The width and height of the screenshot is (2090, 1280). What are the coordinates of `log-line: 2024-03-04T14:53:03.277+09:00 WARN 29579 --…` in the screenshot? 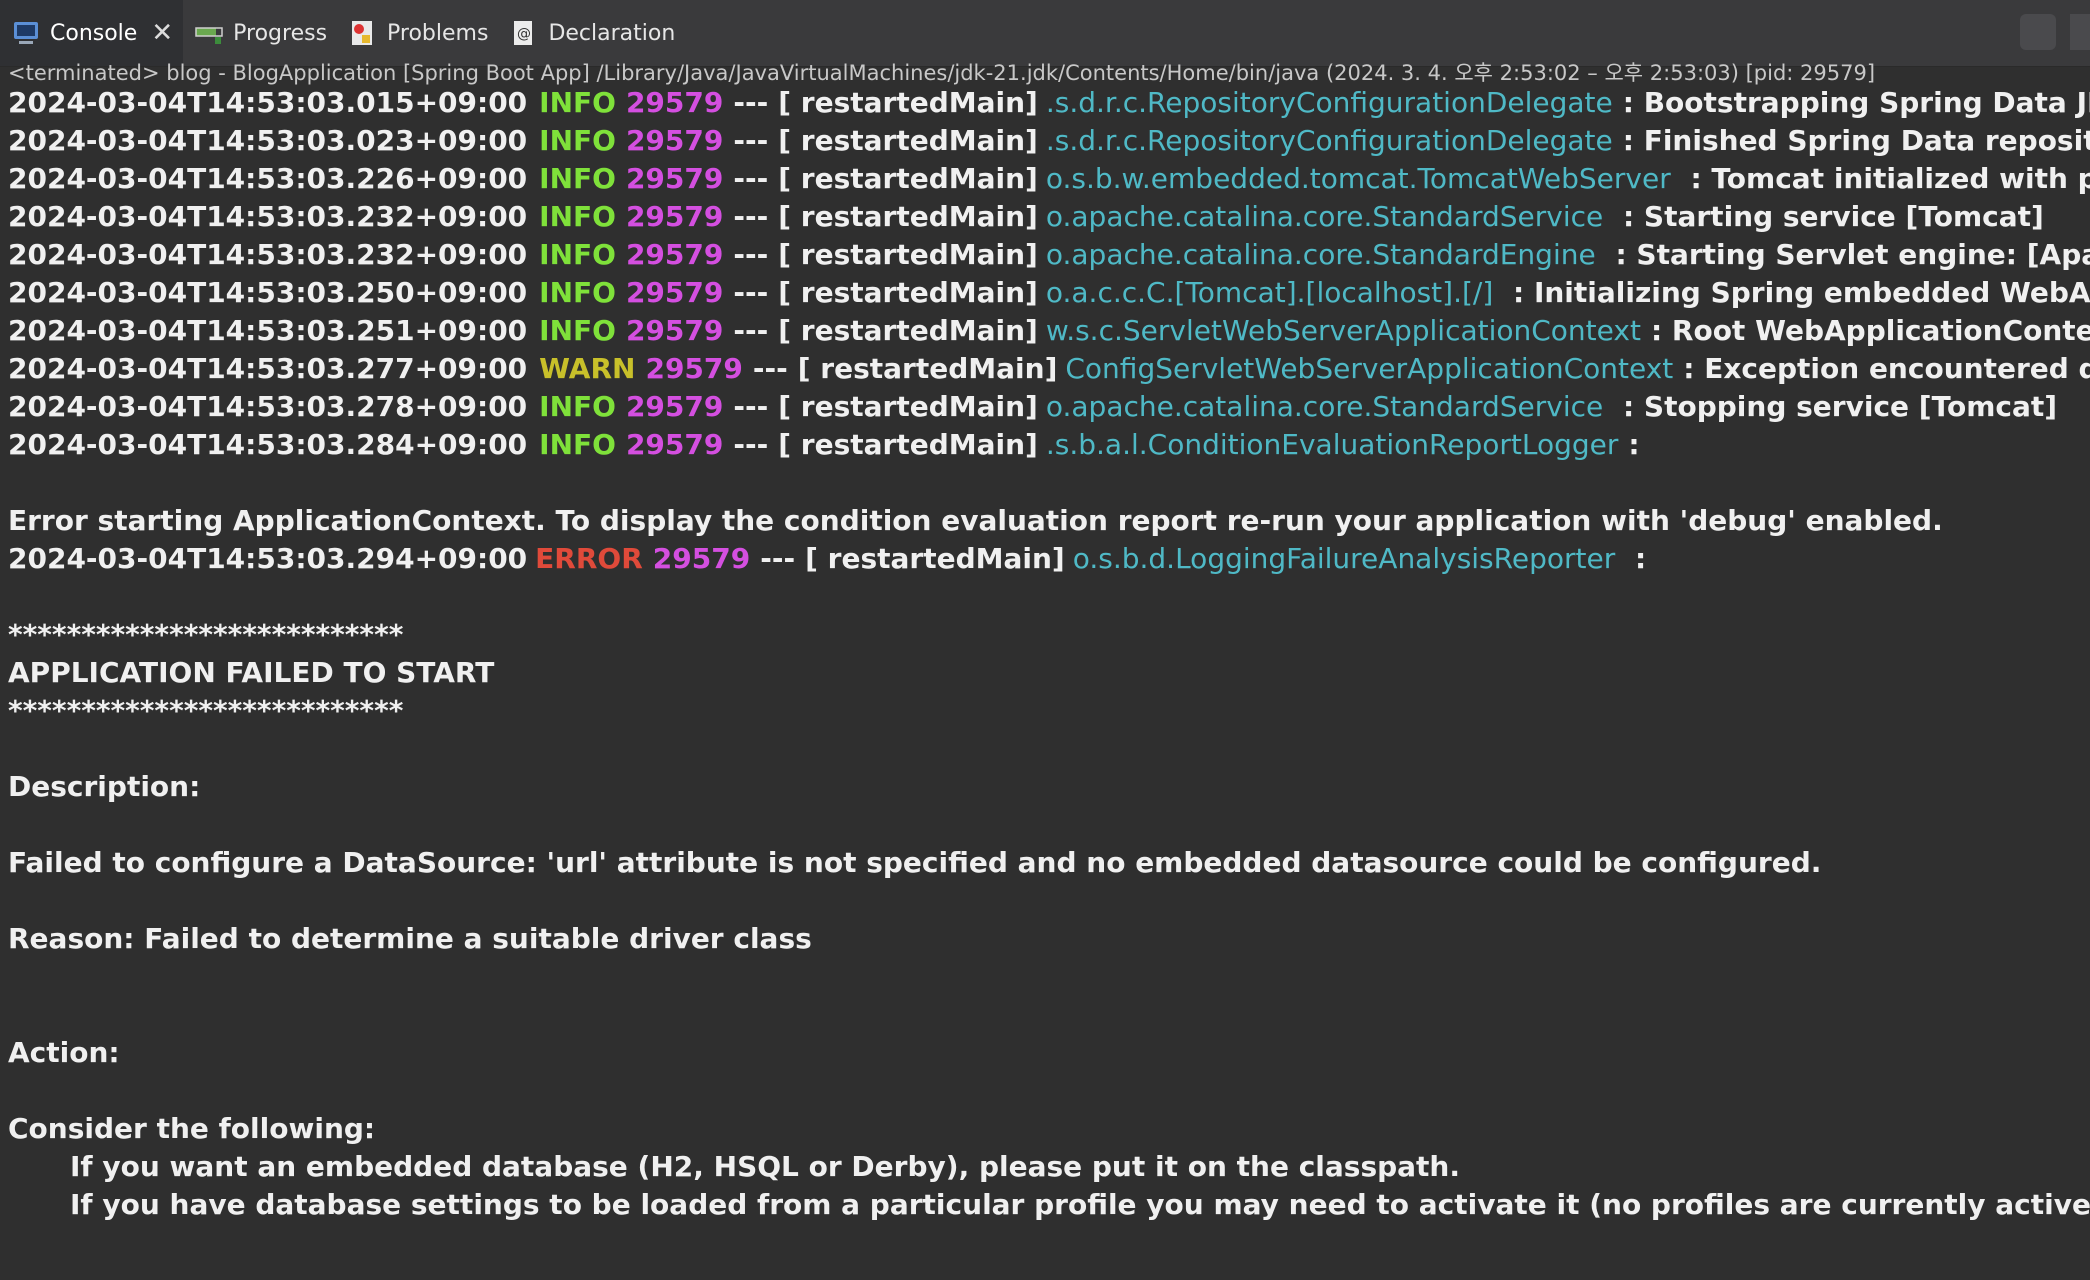 It's located at (1045, 369).